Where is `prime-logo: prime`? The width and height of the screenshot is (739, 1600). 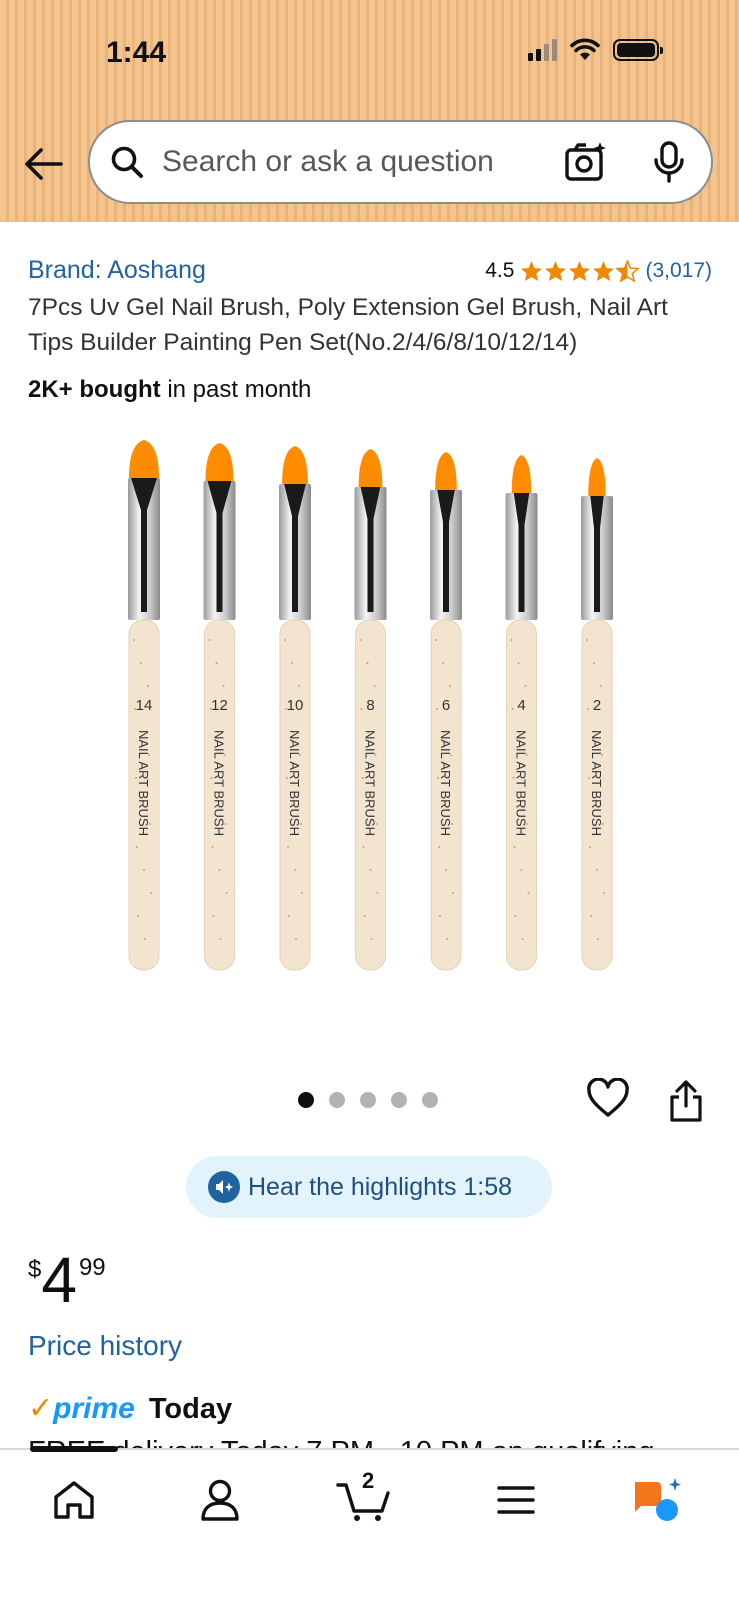
prime-logo: prime is located at coordinates (94, 1408).